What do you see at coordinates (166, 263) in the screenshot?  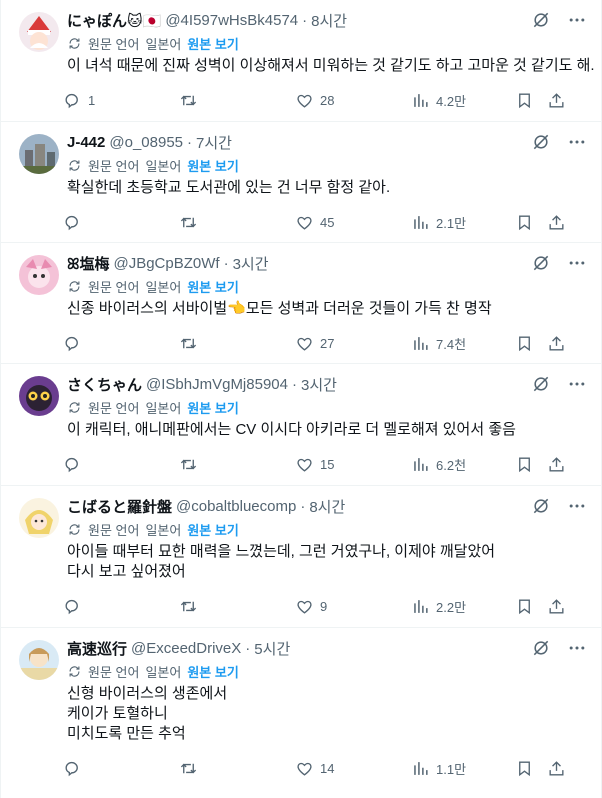 I see `user-handle: @JBgCpBZ0Wf` at bounding box center [166, 263].